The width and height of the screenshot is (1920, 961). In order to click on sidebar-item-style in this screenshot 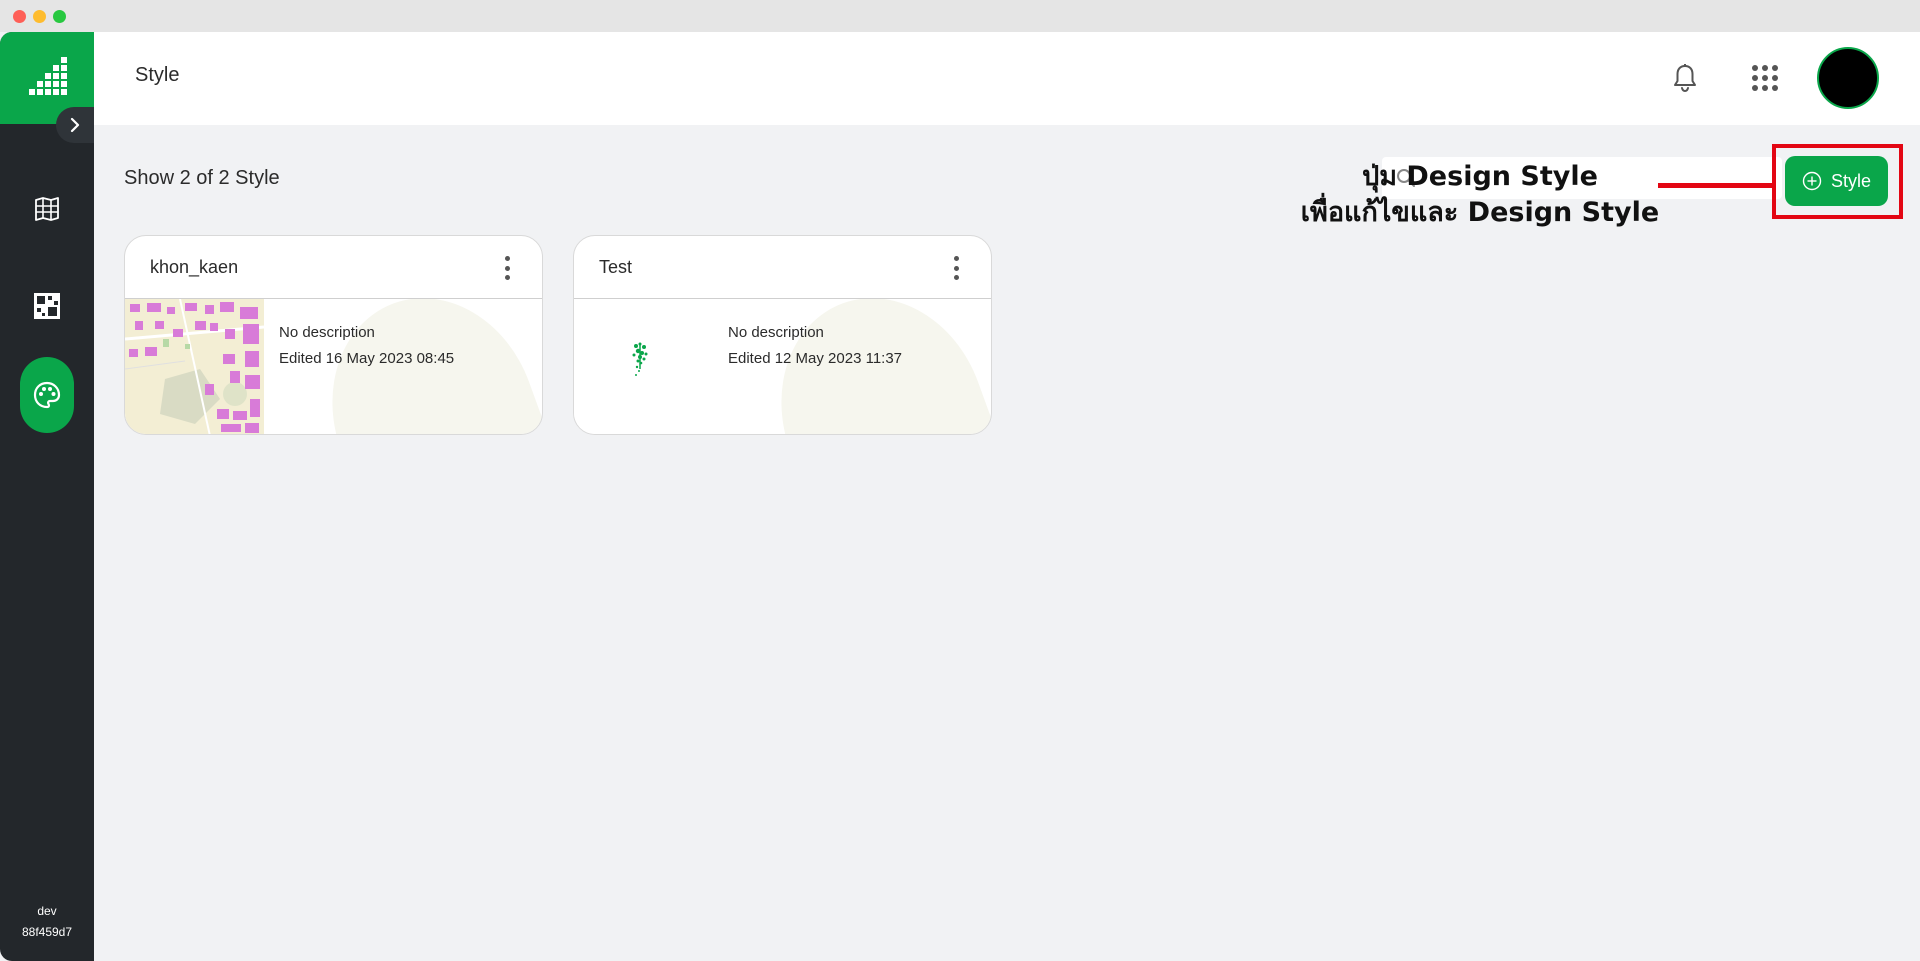, I will do `click(47, 395)`.